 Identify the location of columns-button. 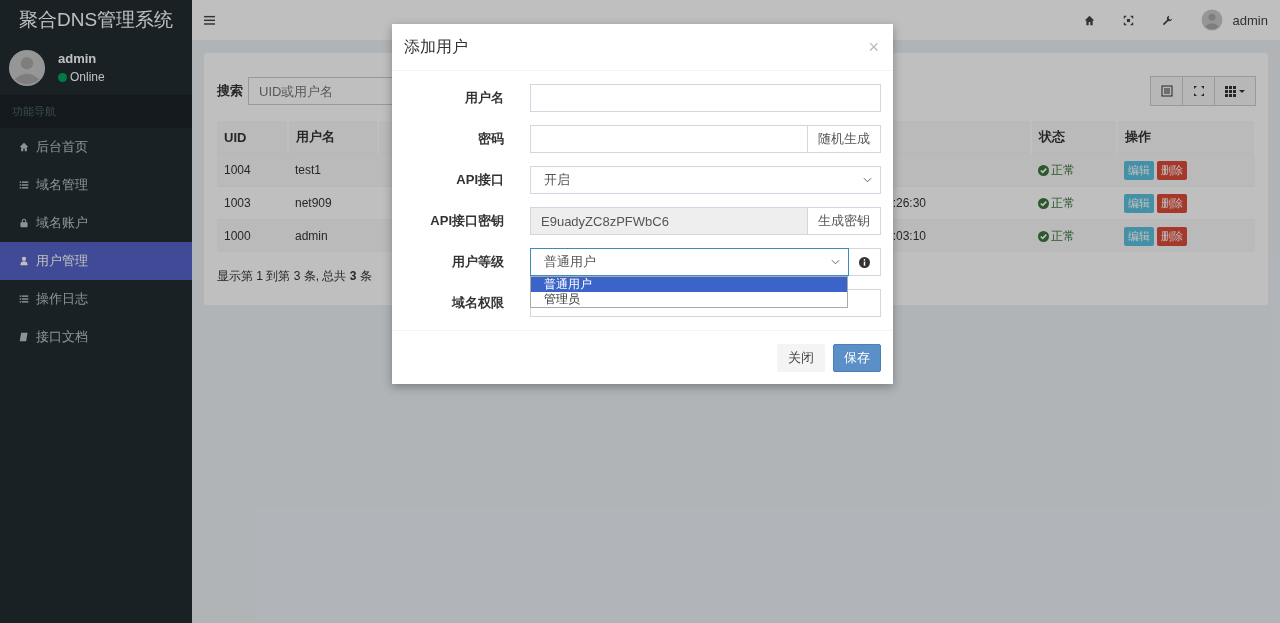
(1235, 91).